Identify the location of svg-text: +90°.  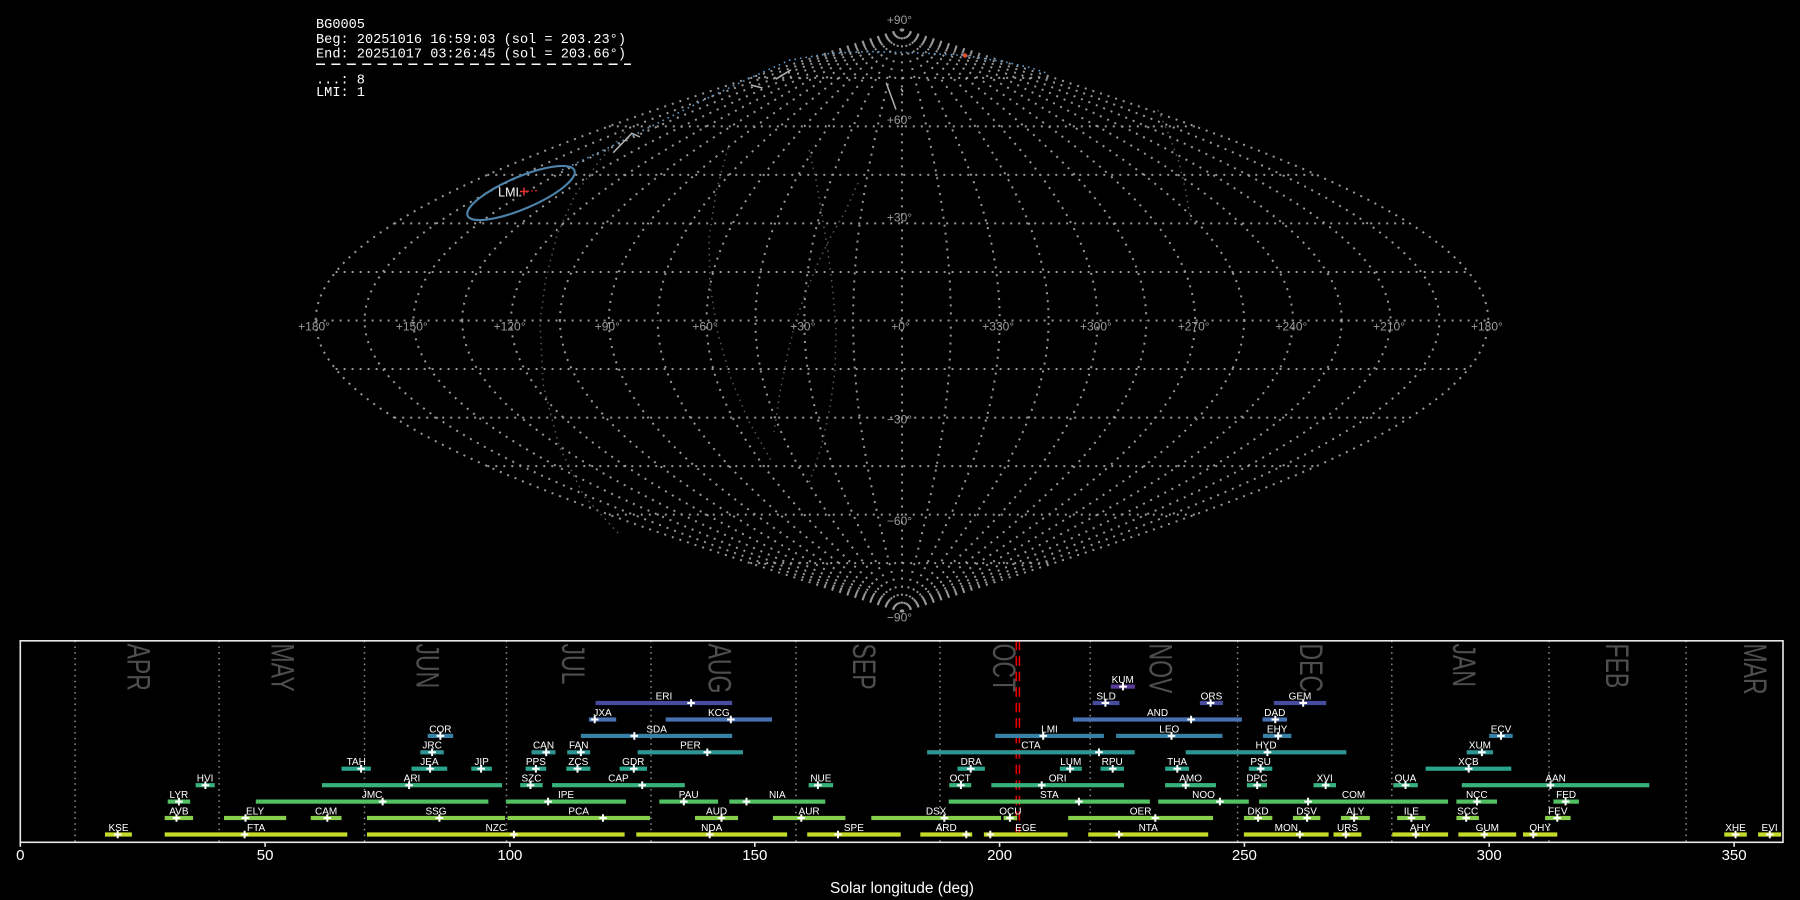
(899, 20).